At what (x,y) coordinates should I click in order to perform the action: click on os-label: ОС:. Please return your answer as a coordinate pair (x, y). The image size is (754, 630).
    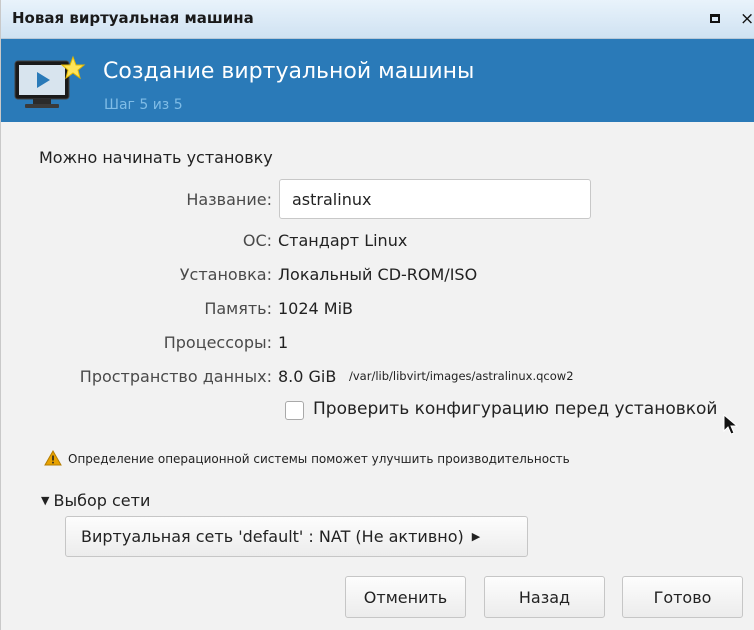
    Looking at the image, I should click on (257, 240).